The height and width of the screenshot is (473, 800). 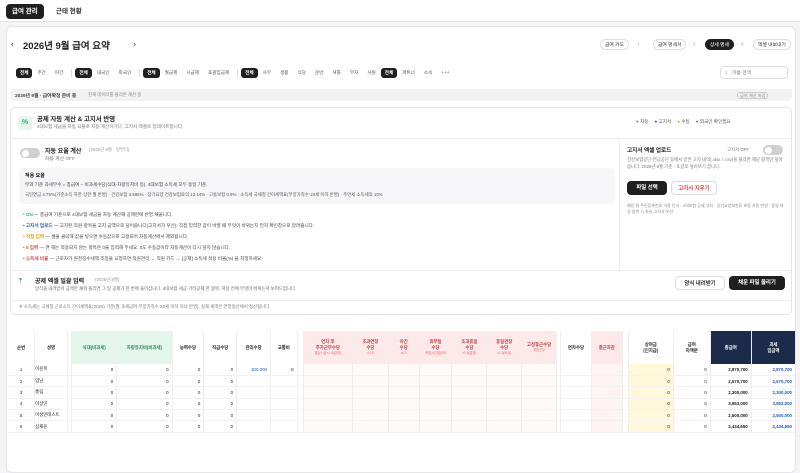 What do you see at coordinates (319, 73) in the screenshot?
I see `filter-chip: 운반` at bounding box center [319, 73].